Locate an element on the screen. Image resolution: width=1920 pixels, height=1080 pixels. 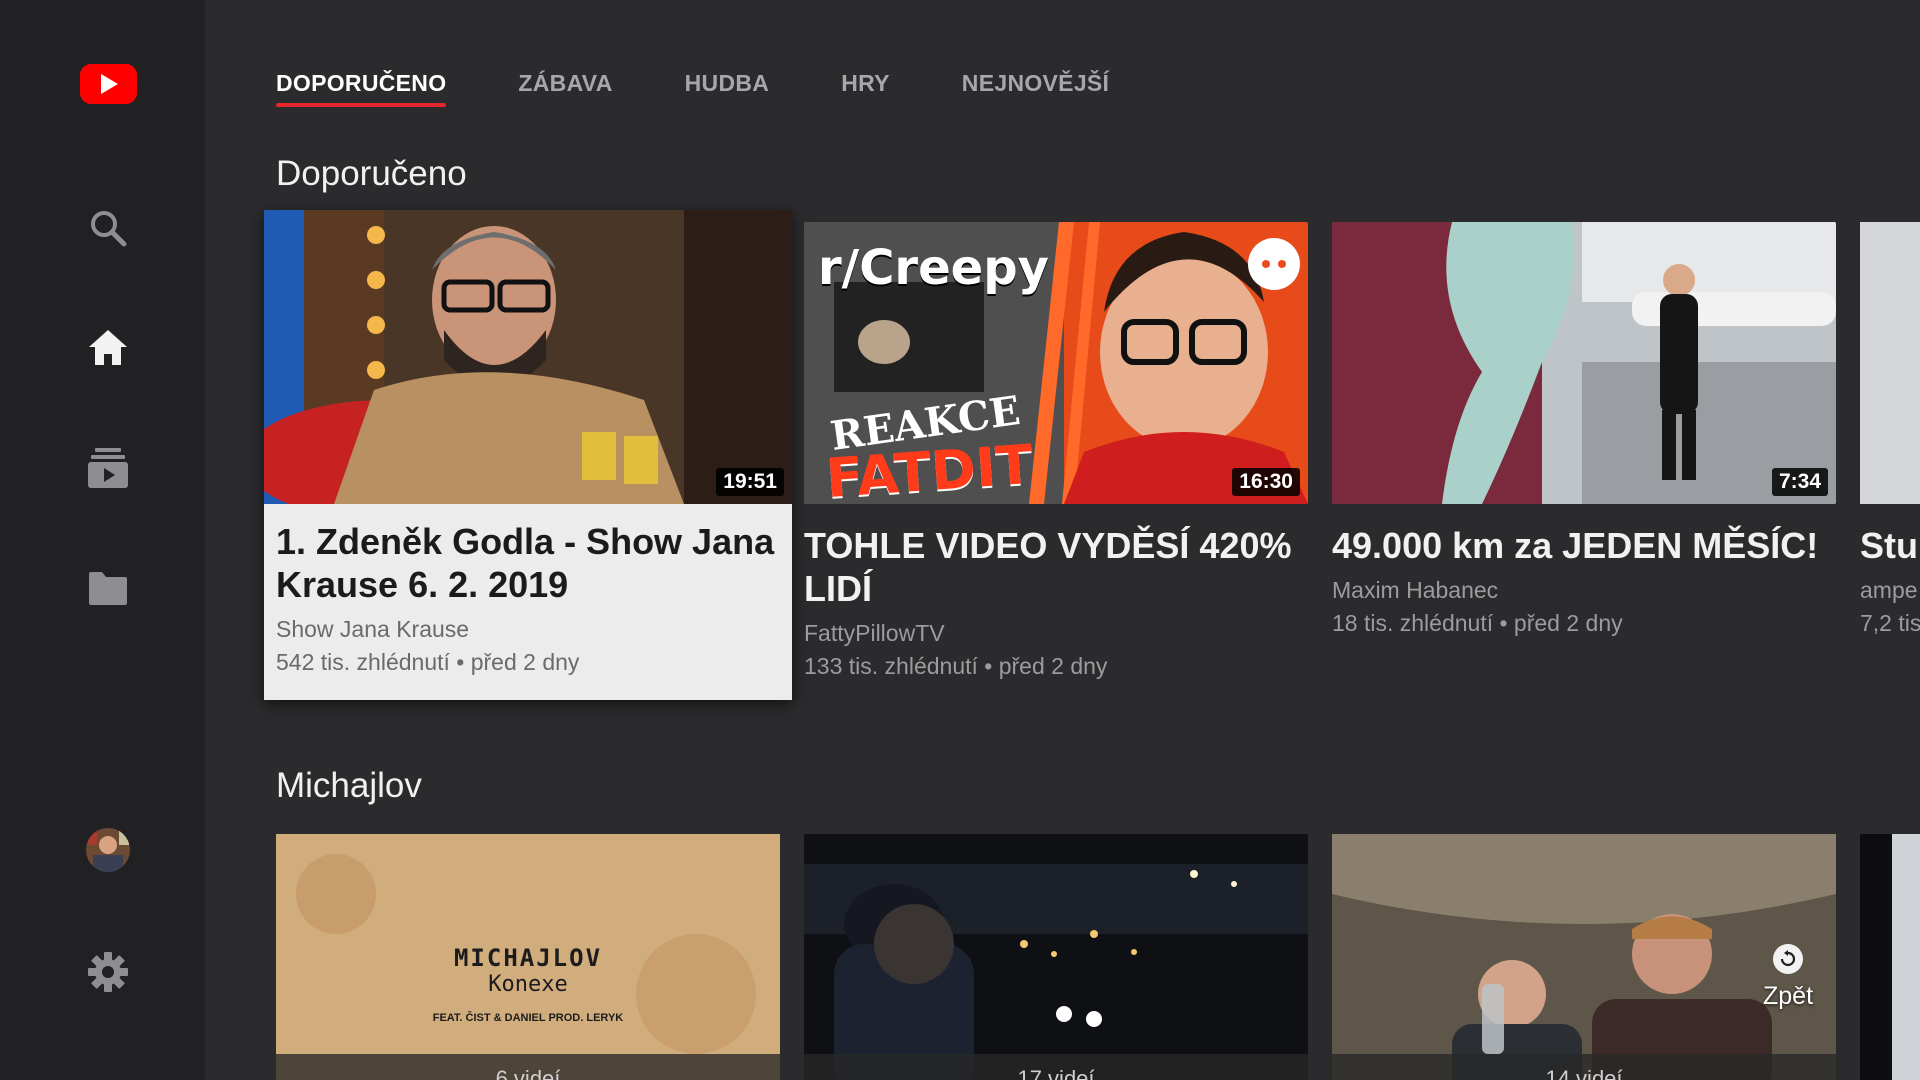
playlist-count: 14 videí is located at coordinates (1584, 1073).